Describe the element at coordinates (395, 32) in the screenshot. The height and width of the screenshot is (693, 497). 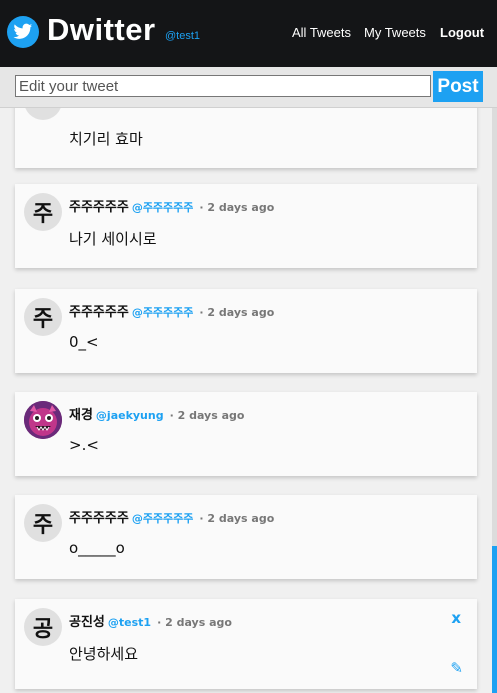
I see `nav-my-tweets: My Tweets` at that location.